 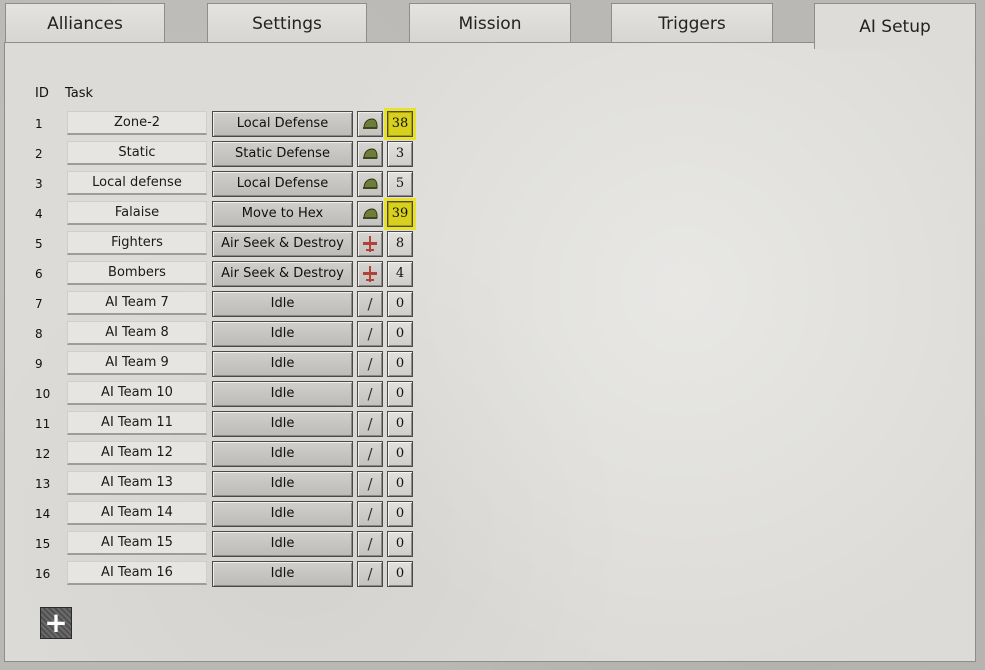 I want to click on team-name-field: AI Team 16, so click(x=137, y=573).